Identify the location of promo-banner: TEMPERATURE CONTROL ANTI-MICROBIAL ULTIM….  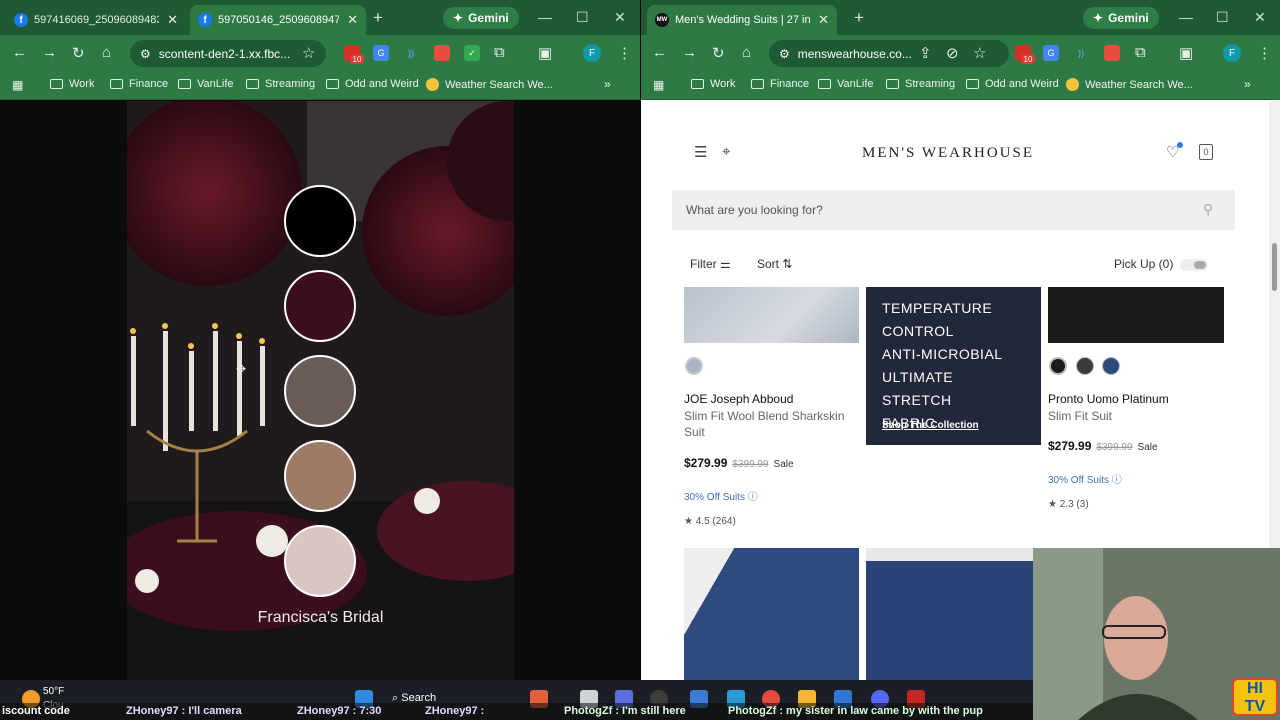
(953, 366).